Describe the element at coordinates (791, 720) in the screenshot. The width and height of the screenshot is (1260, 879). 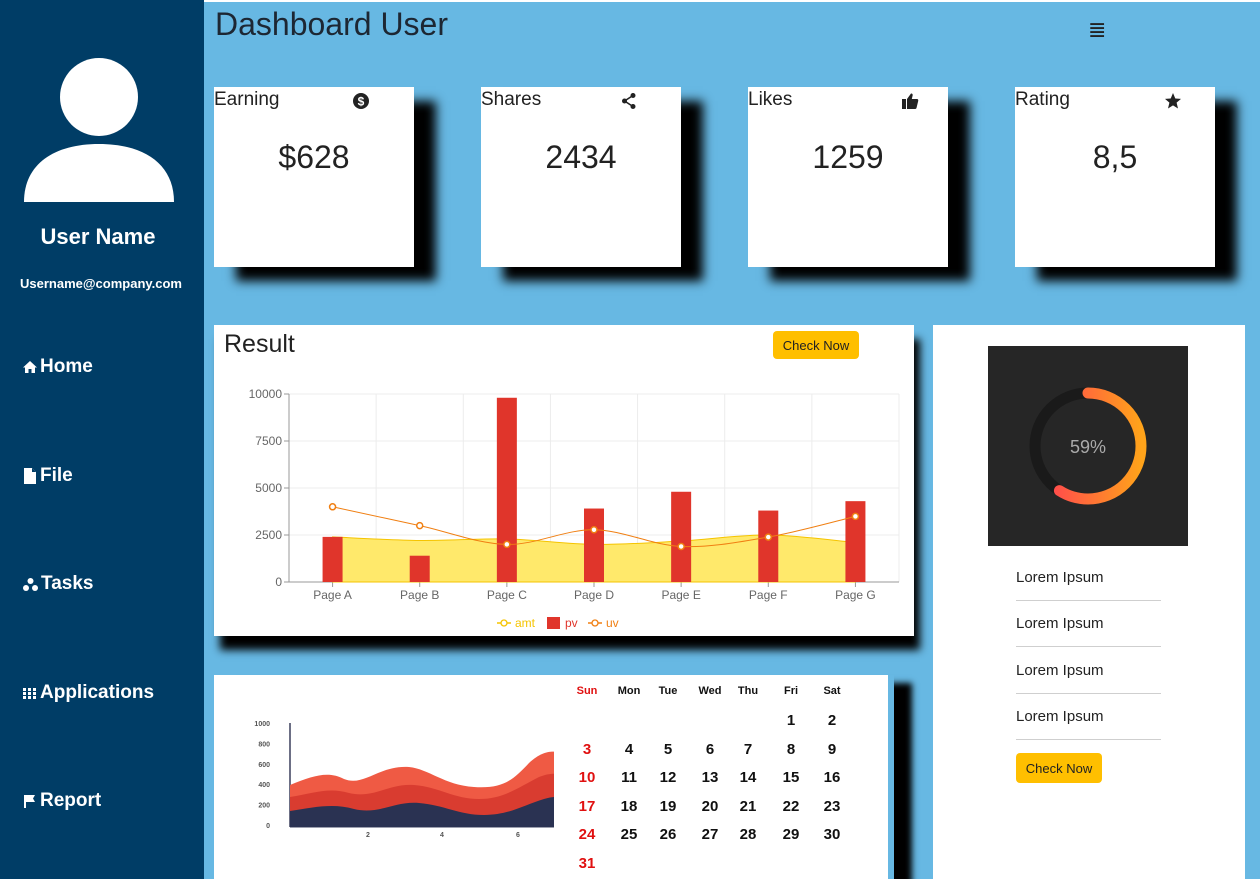
I see `calendar-day: 1` at that location.